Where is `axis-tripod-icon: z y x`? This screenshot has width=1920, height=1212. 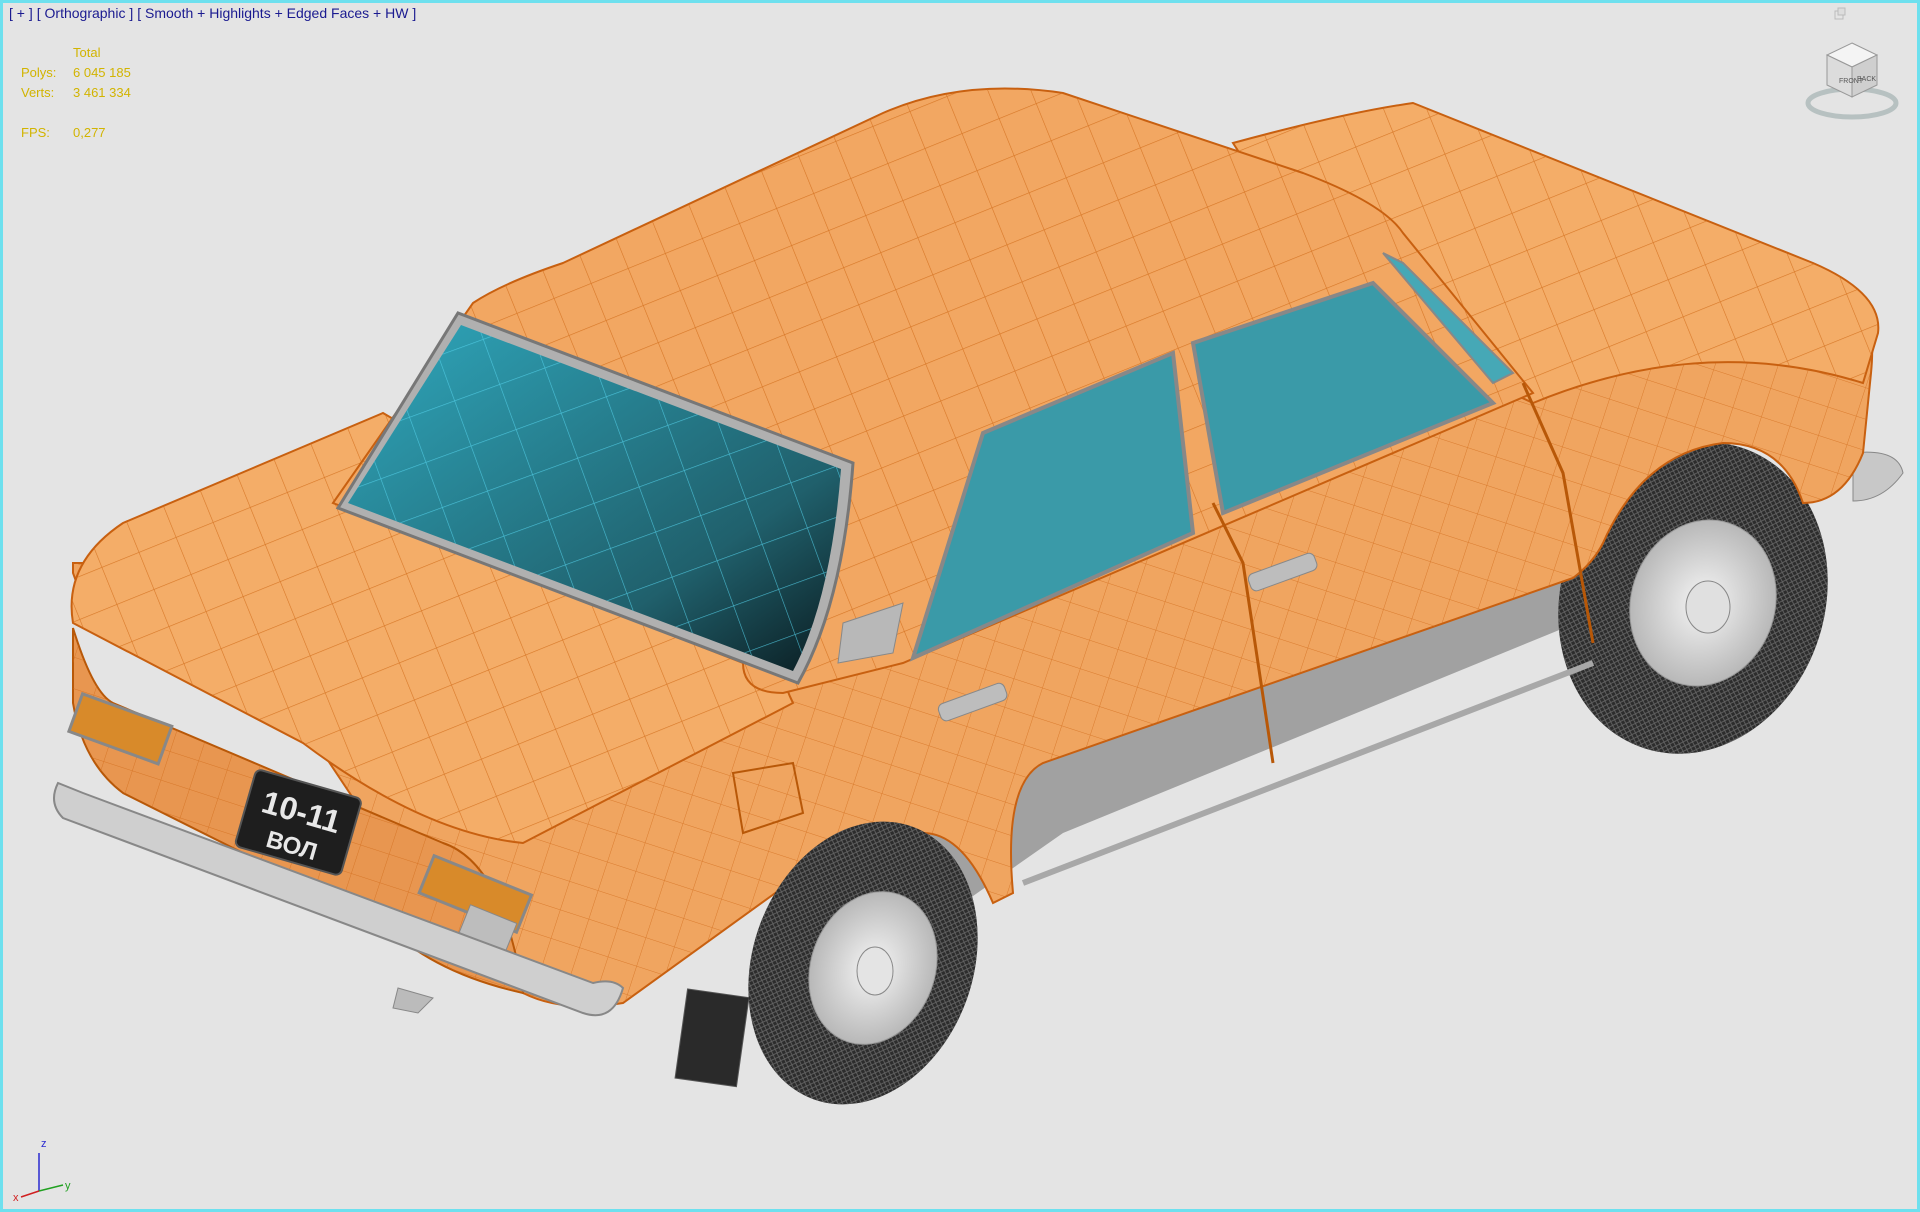 axis-tripod-icon: z y x is located at coordinates (42, 1170).